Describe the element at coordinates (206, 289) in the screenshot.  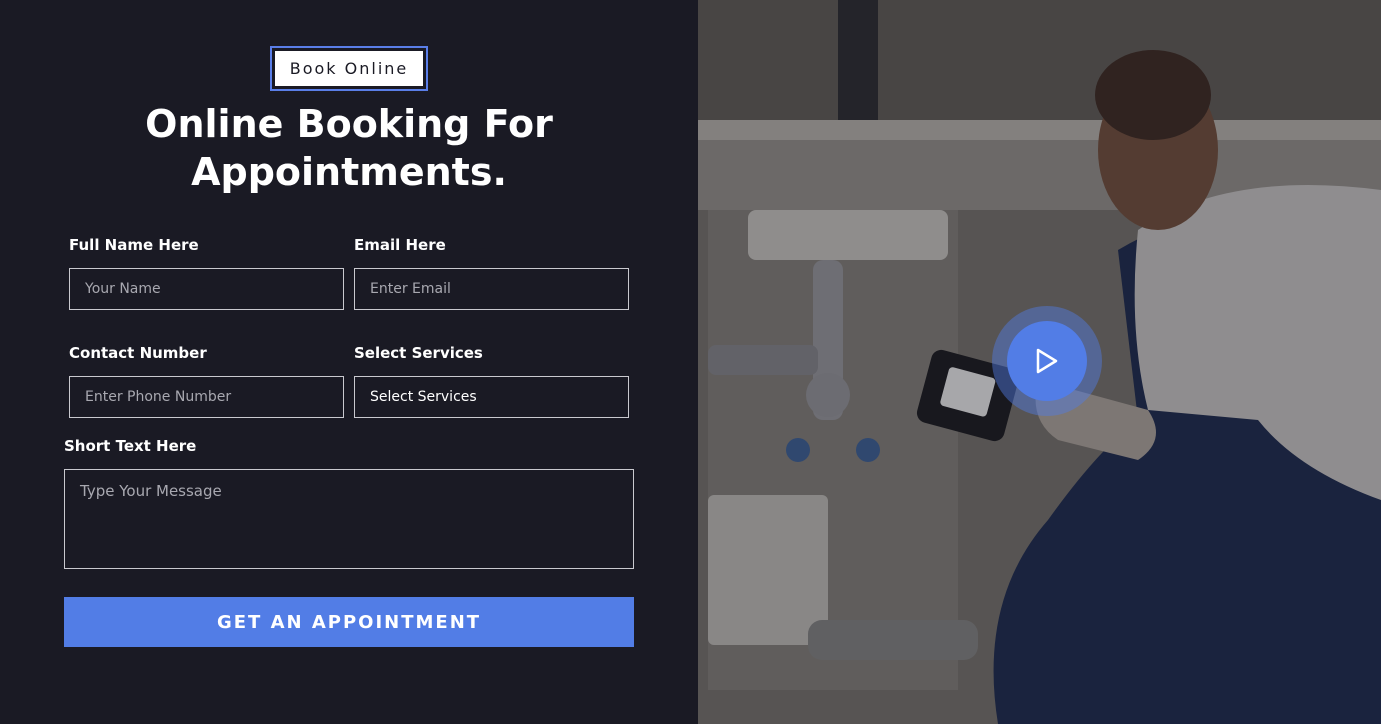
I see `full-name-input: Your Name` at that location.